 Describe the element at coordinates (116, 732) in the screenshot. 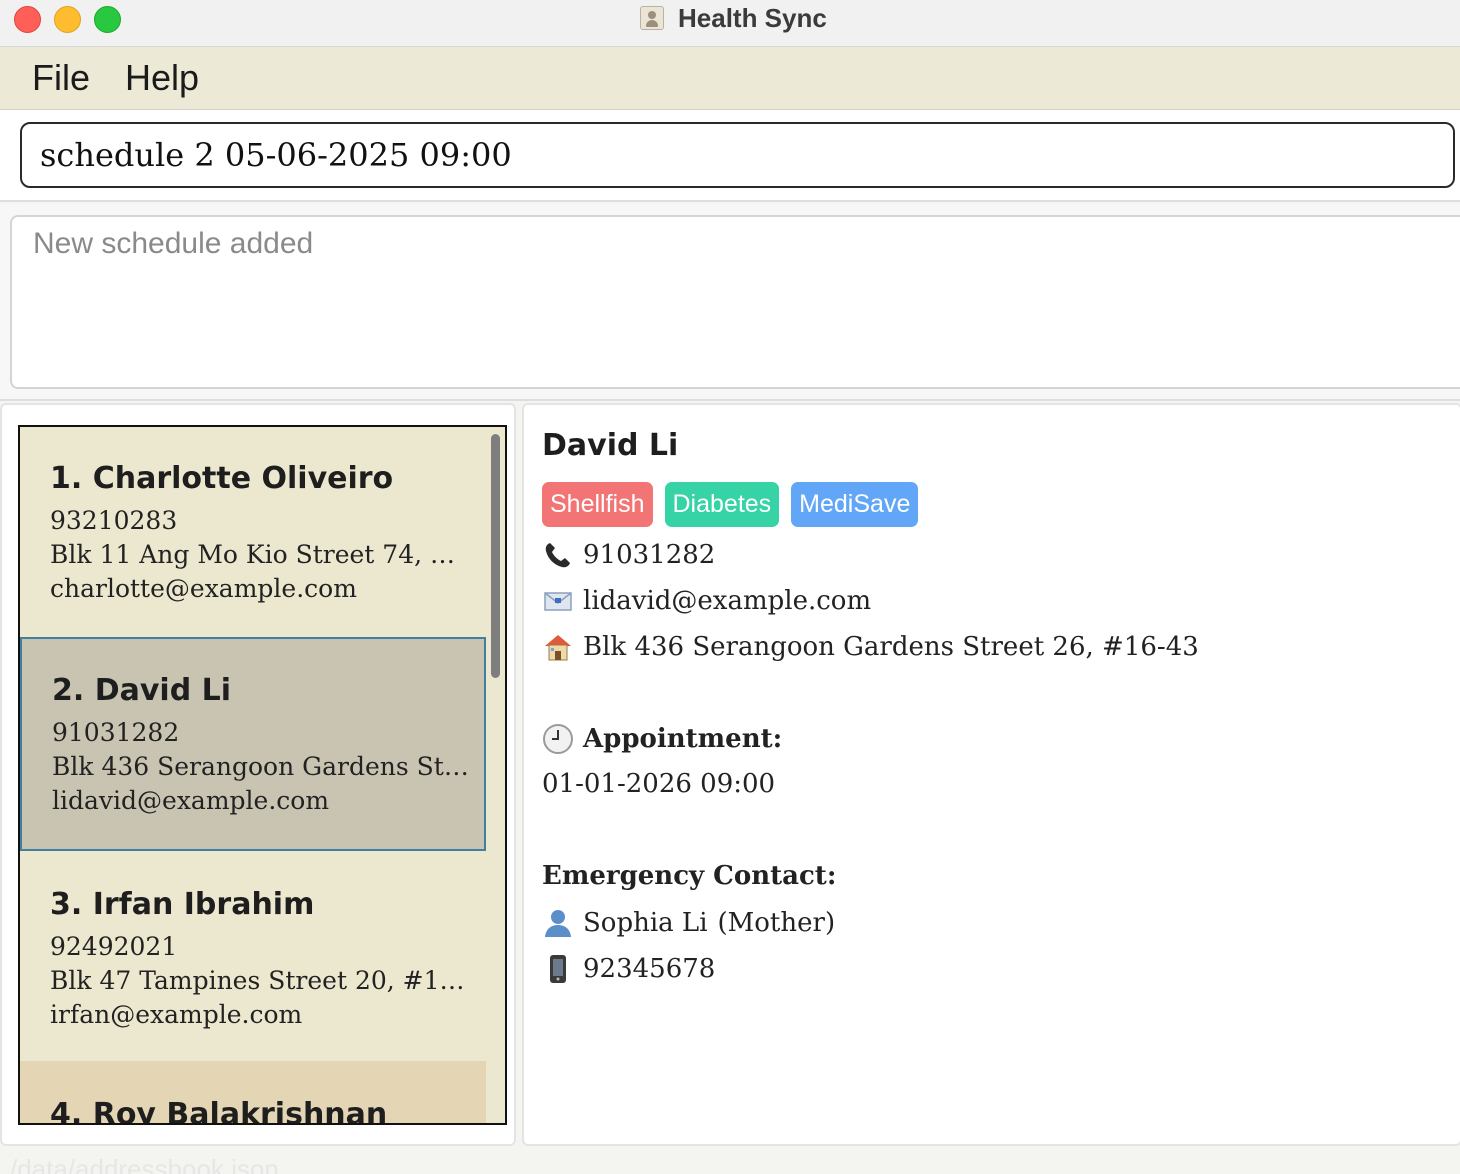

I see `person-card-phone: 91031282` at that location.